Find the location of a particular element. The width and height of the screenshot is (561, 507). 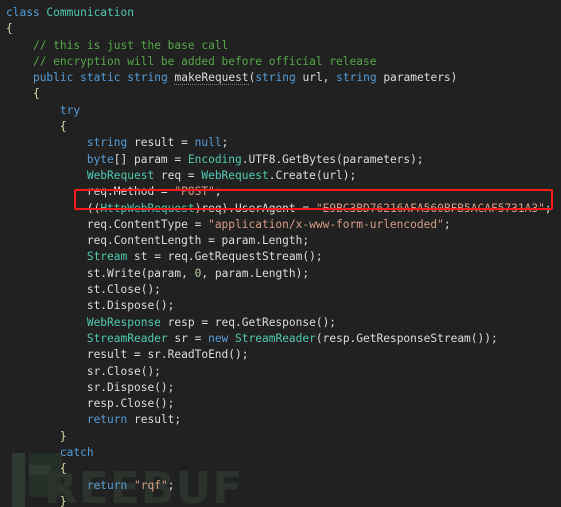

code-token: null is located at coordinates (208, 143).